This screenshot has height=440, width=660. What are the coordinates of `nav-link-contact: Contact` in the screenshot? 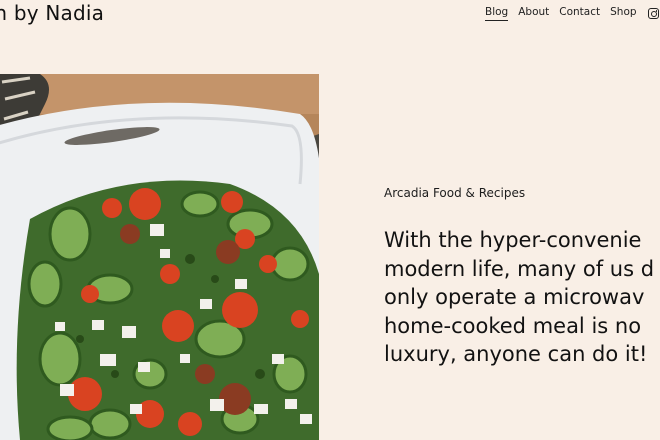 It's located at (579, 13).